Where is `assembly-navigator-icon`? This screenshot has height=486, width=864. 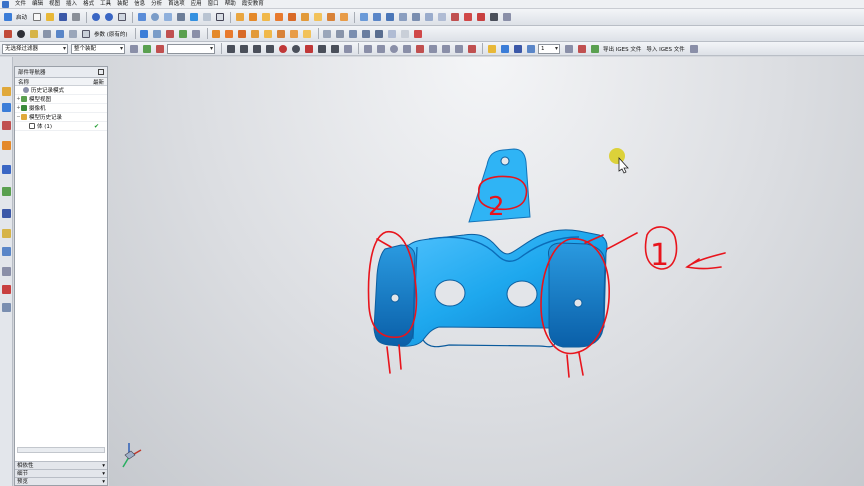 assembly-navigator-icon is located at coordinates (6, 91).